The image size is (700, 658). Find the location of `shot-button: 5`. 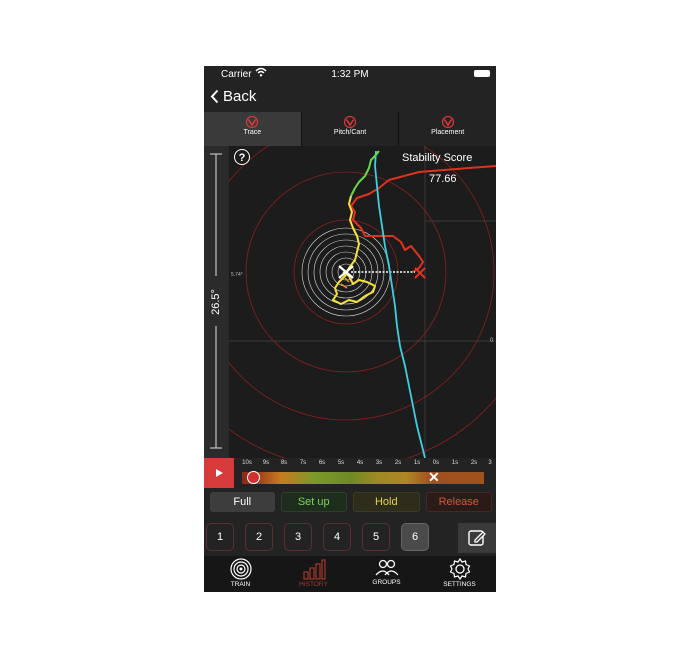

shot-button: 5 is located at coordinates (376, 537).